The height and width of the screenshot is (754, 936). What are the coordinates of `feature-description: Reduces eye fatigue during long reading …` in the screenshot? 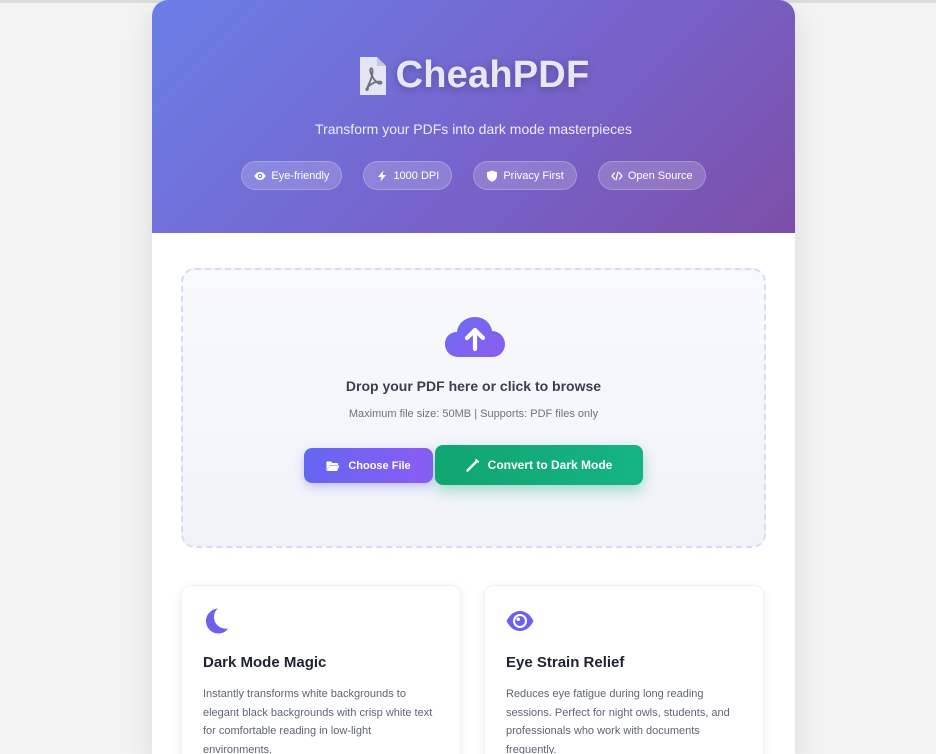 It's located at (618, 721).